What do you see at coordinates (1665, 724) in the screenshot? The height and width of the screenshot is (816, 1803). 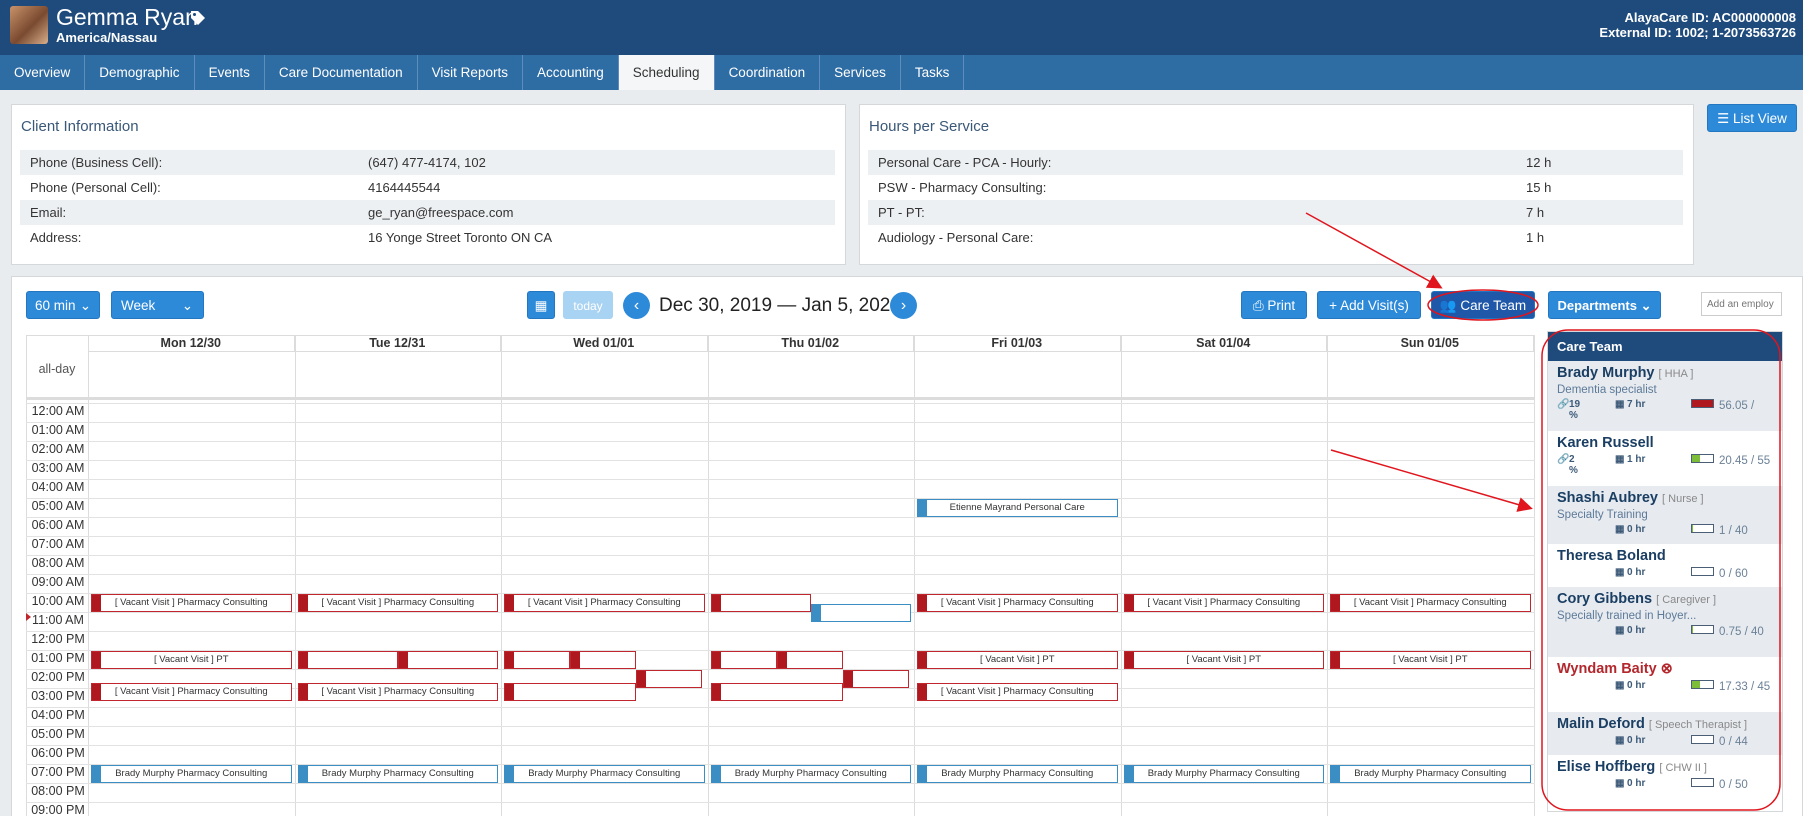 I see `member-name: Malin Deford [ Speech Therapist ]` at bounding box center [1665, 724].